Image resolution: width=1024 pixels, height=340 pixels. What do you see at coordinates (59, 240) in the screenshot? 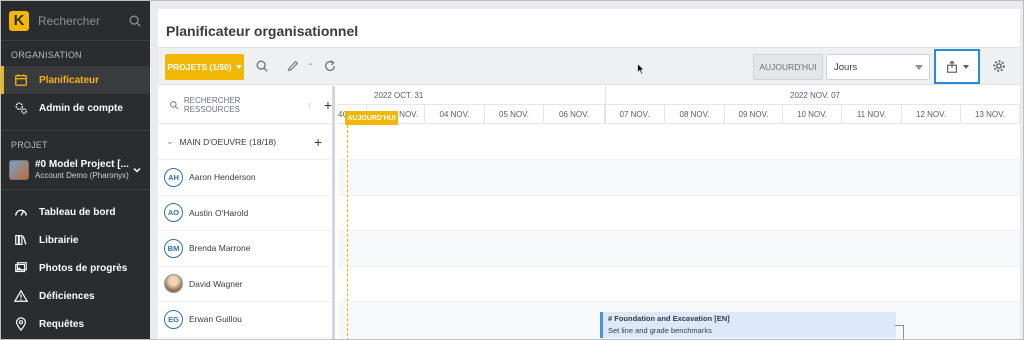
I see `sidebar-item-label: Librairie` at bounding box center [59, 240].